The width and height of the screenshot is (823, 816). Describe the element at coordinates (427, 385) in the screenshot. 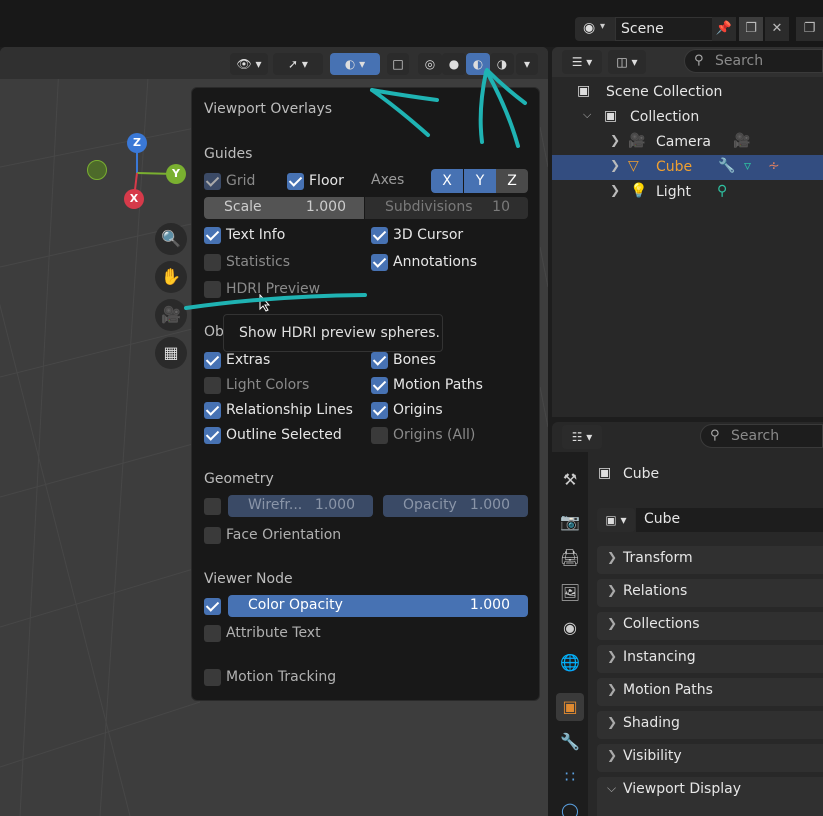

I see `motion-paths-checkbox: Motion Paths` at that location.